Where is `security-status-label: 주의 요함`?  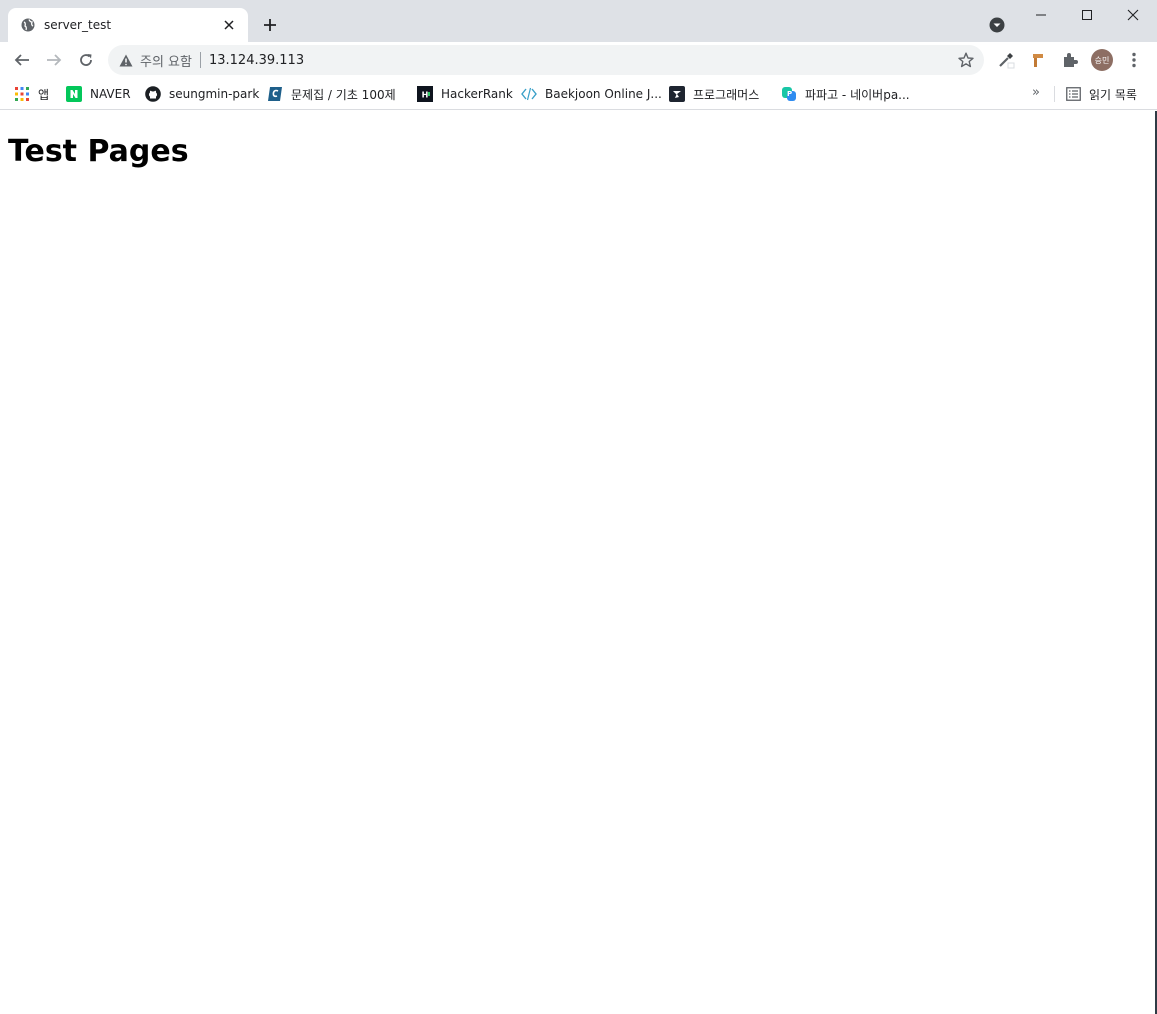 security-status-label: 주의 요함 is located at coordinates (166, 60).